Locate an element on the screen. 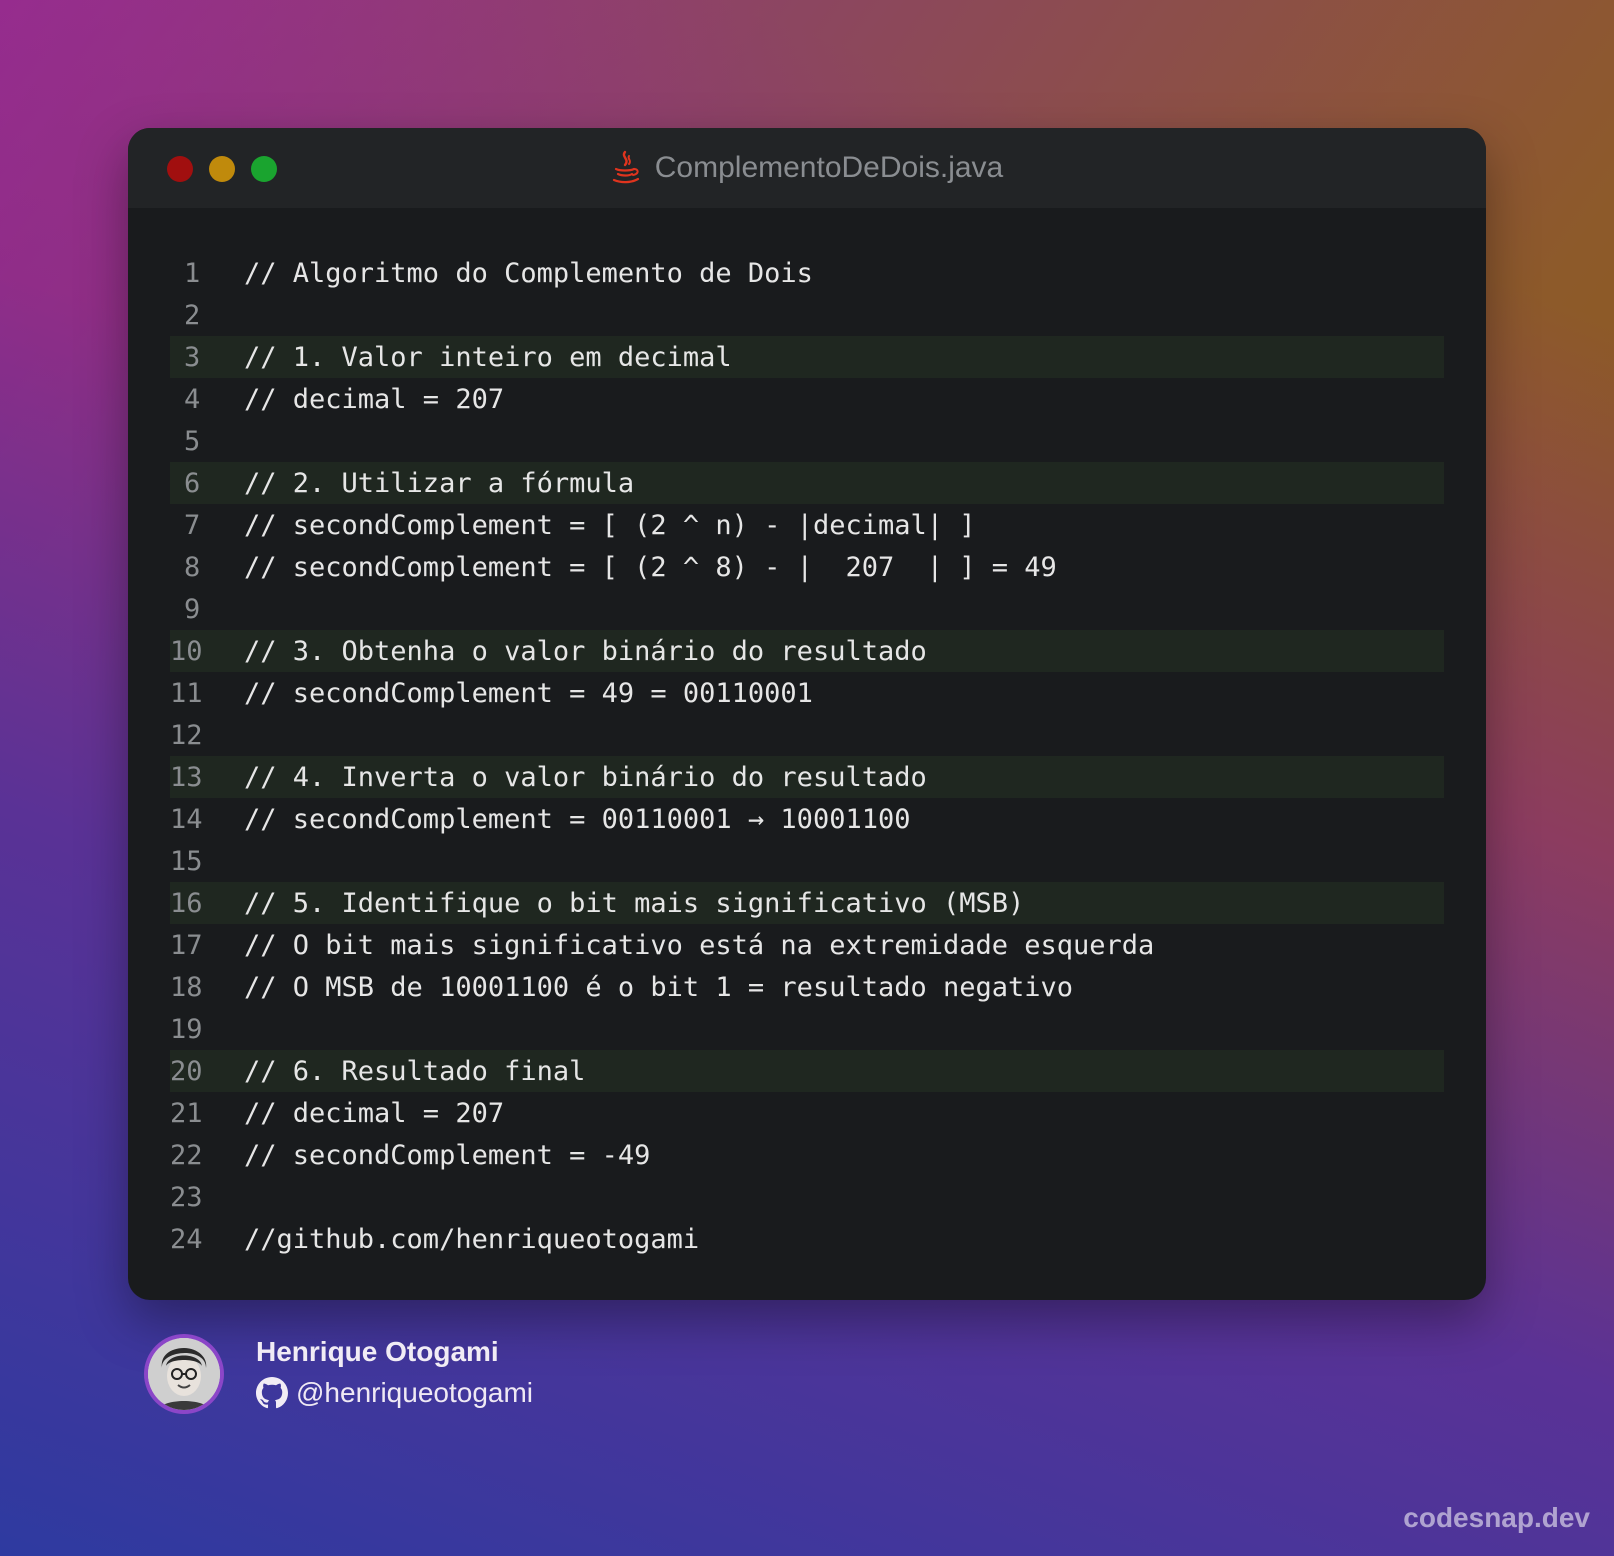 The width and height of the screenshot is (1614, 1556). line-number: 5 is located at coordinates (192, 441).